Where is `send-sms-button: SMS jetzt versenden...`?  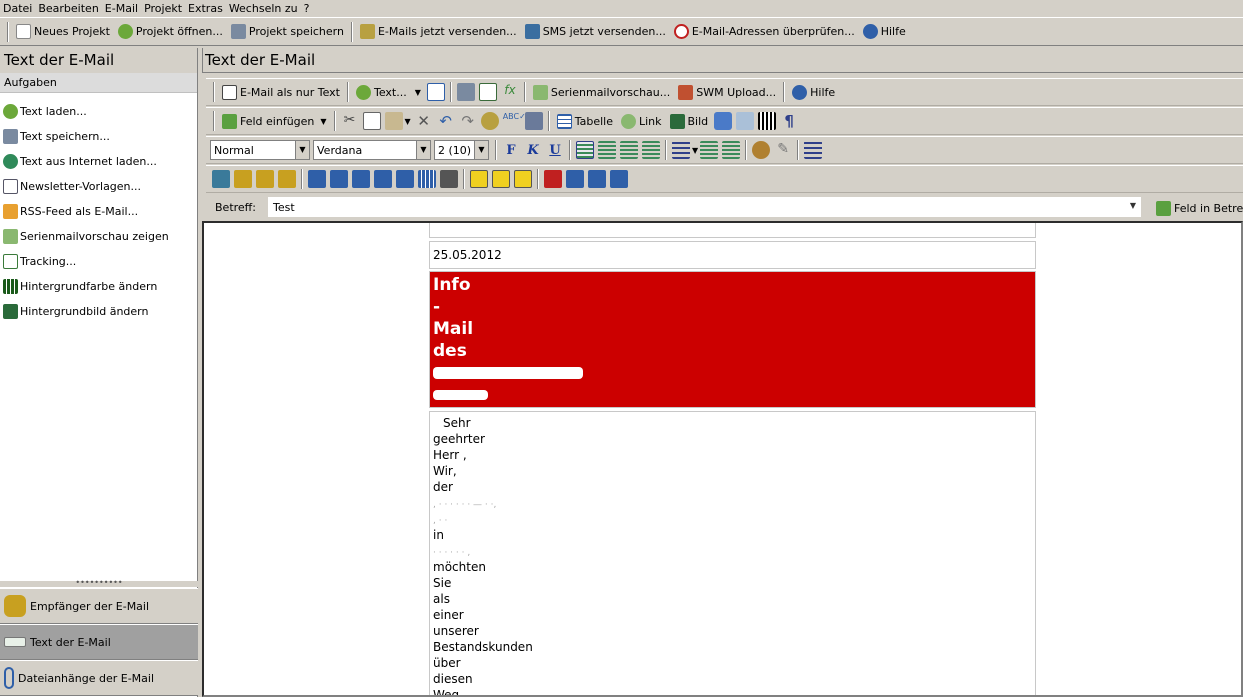 send-sms-button: SMS jetzt versenden... is located at coordinates (595, 32).